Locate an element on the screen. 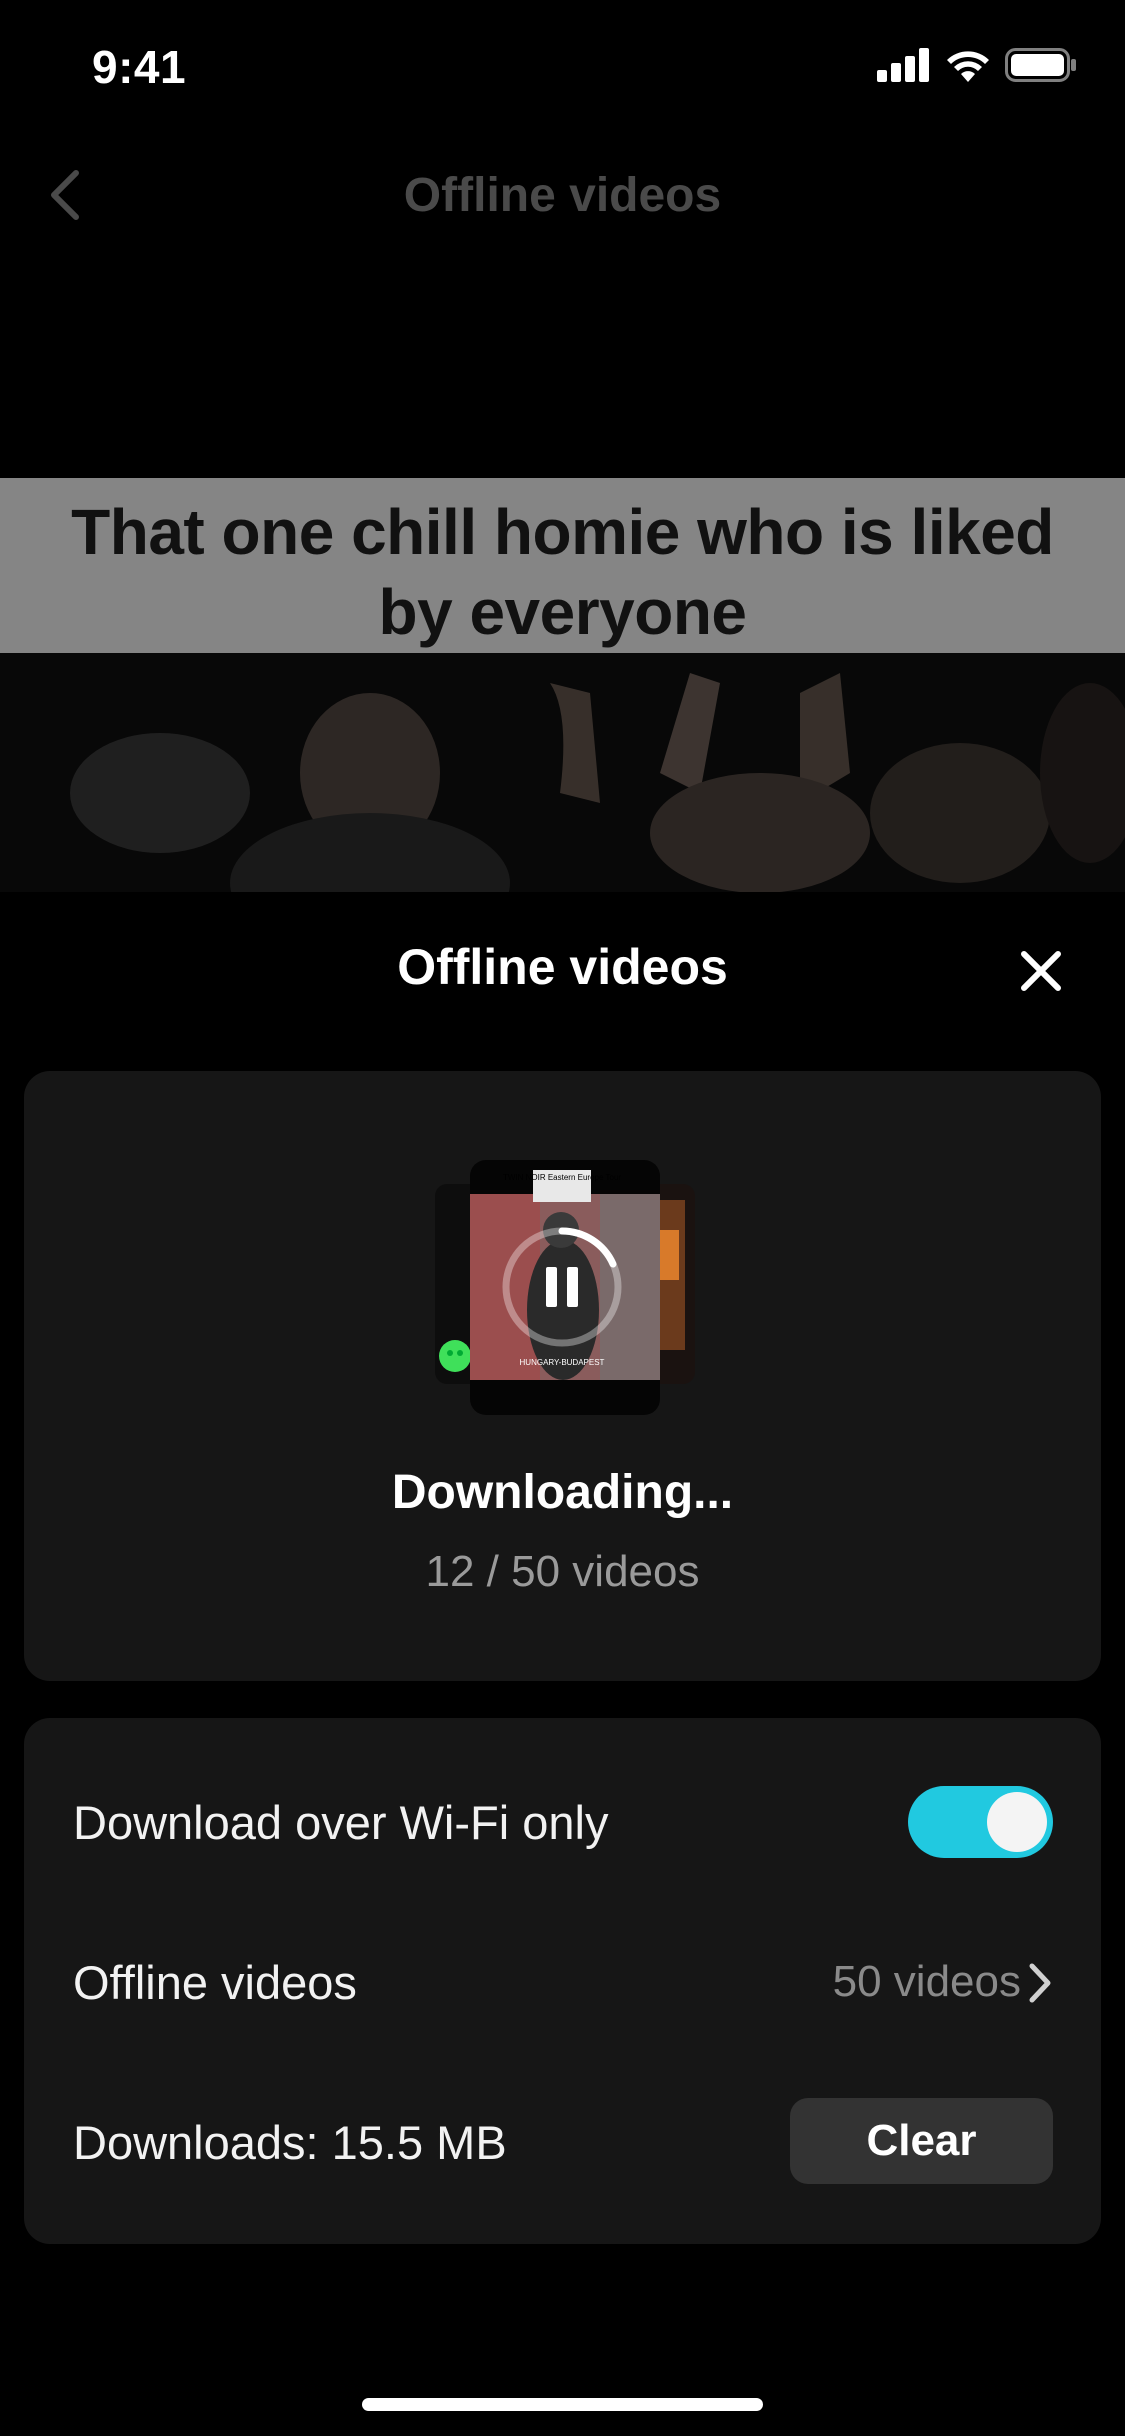 This screenshot has width=1125, height=2436. battery-icon is located at coordinates (1040, 65).